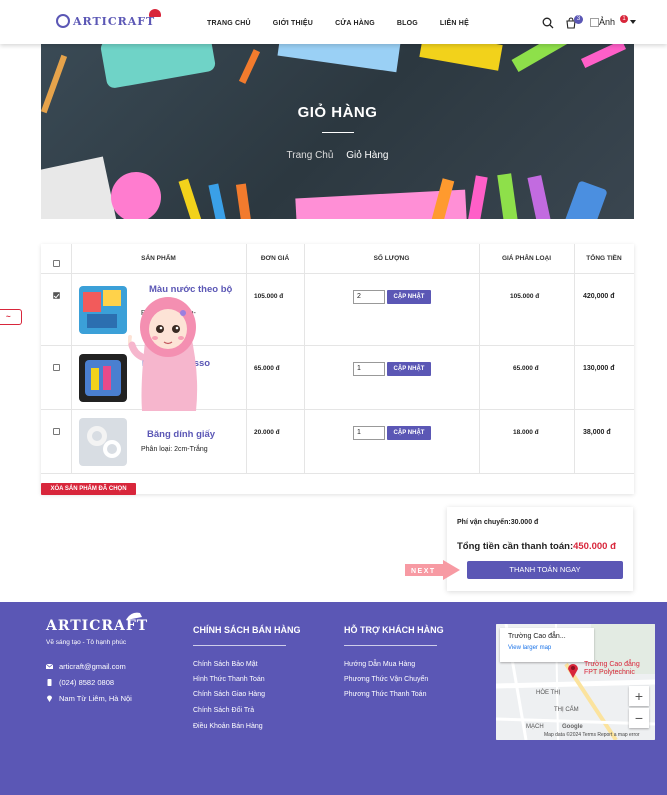  Describe the element at coordinates (515, 546) in the screenshot. I see `grand-total-label: Tổng tiền cần thanh toán:` at that location.